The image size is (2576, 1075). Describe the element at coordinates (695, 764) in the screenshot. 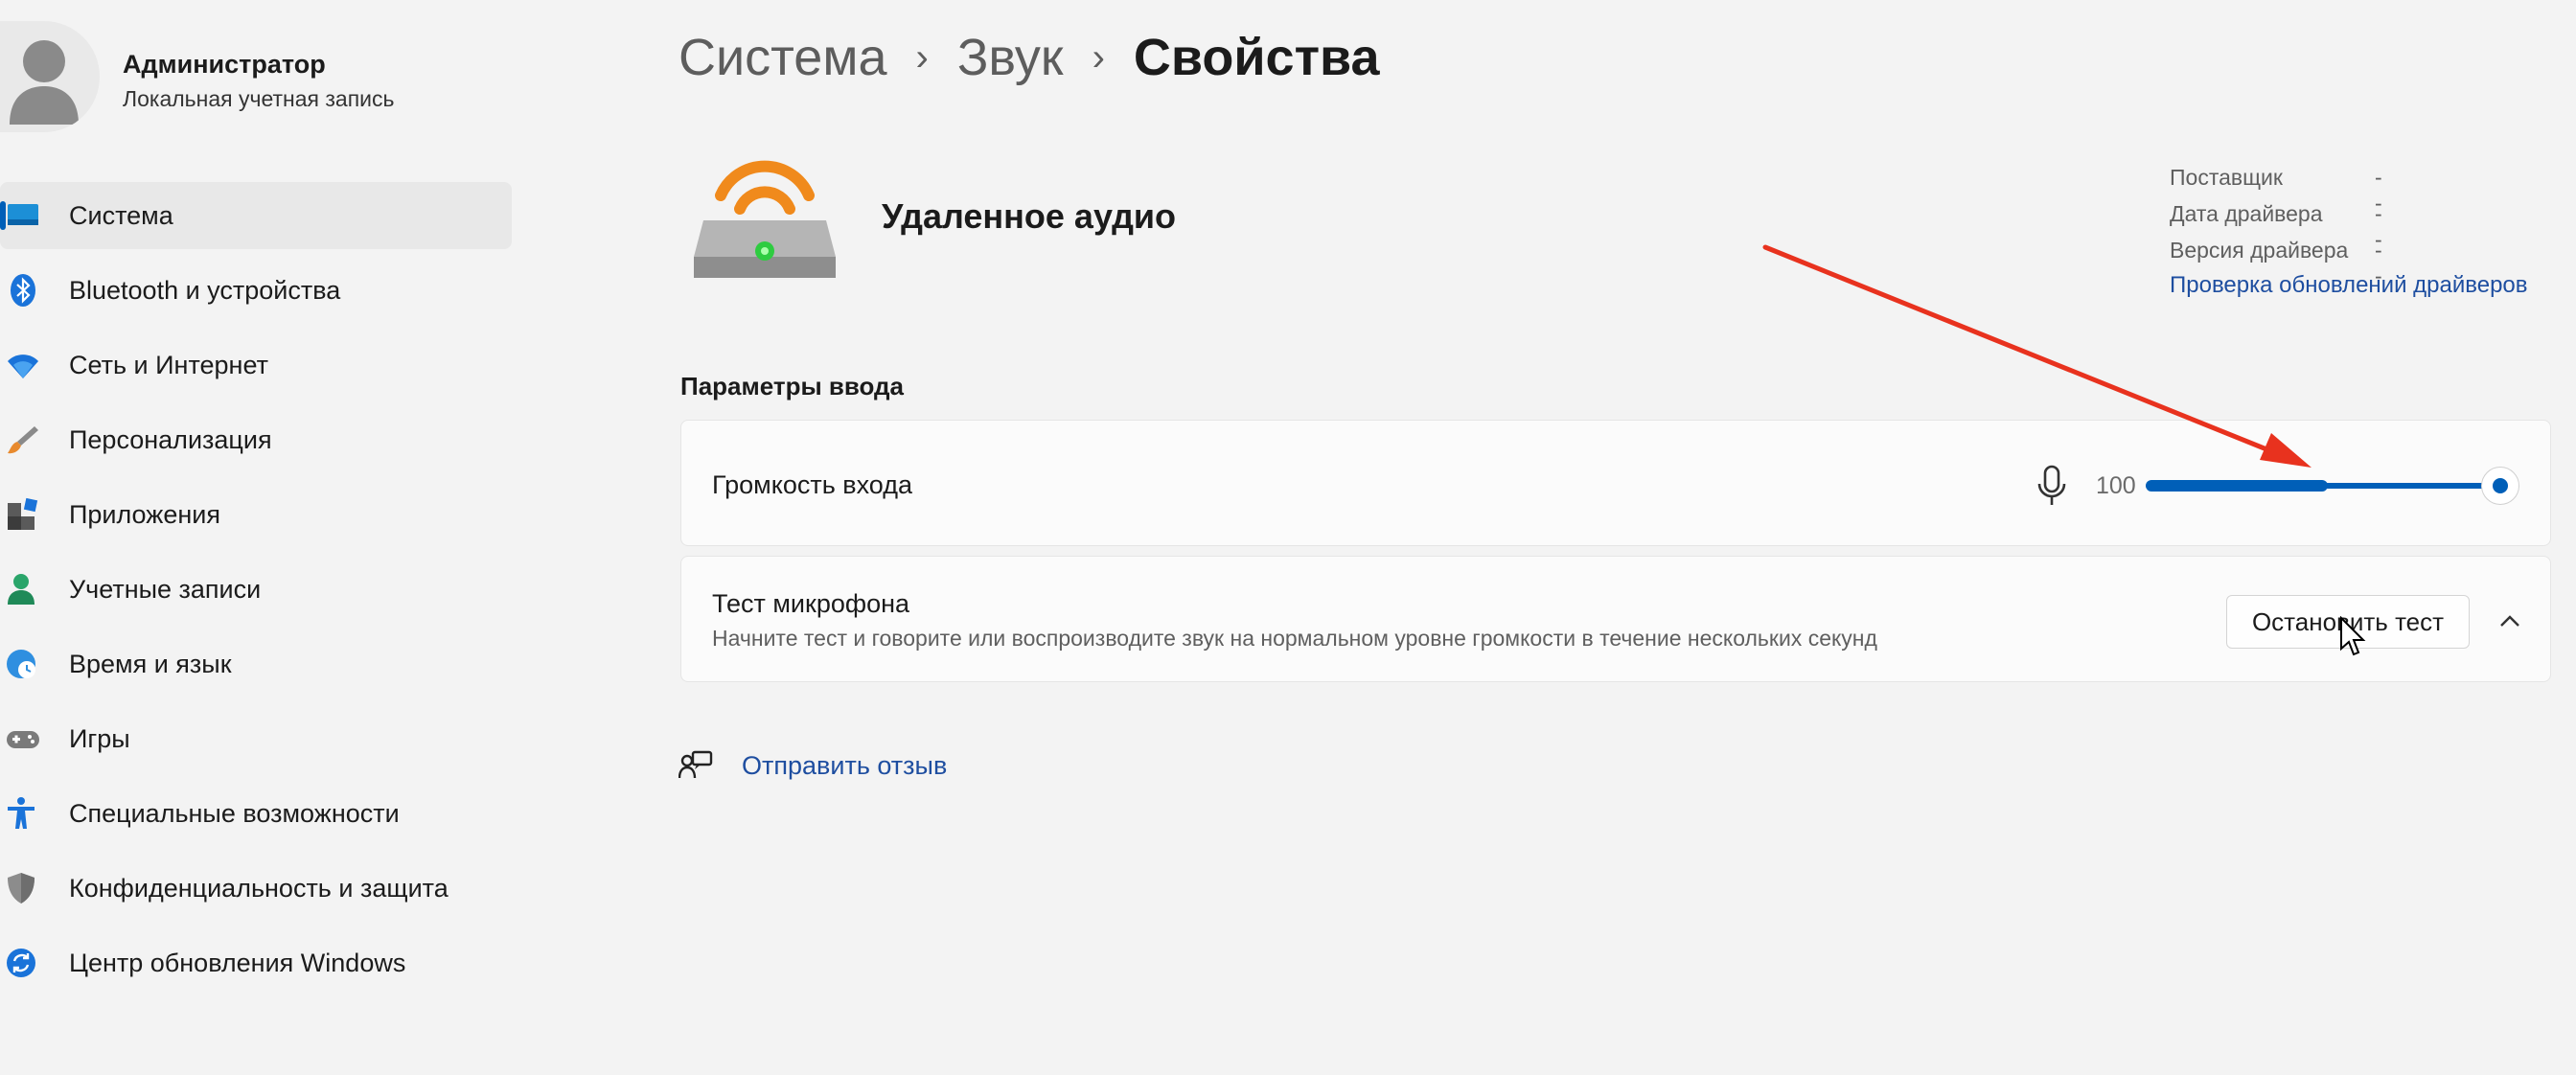

I see `feedback-icon` at that location.